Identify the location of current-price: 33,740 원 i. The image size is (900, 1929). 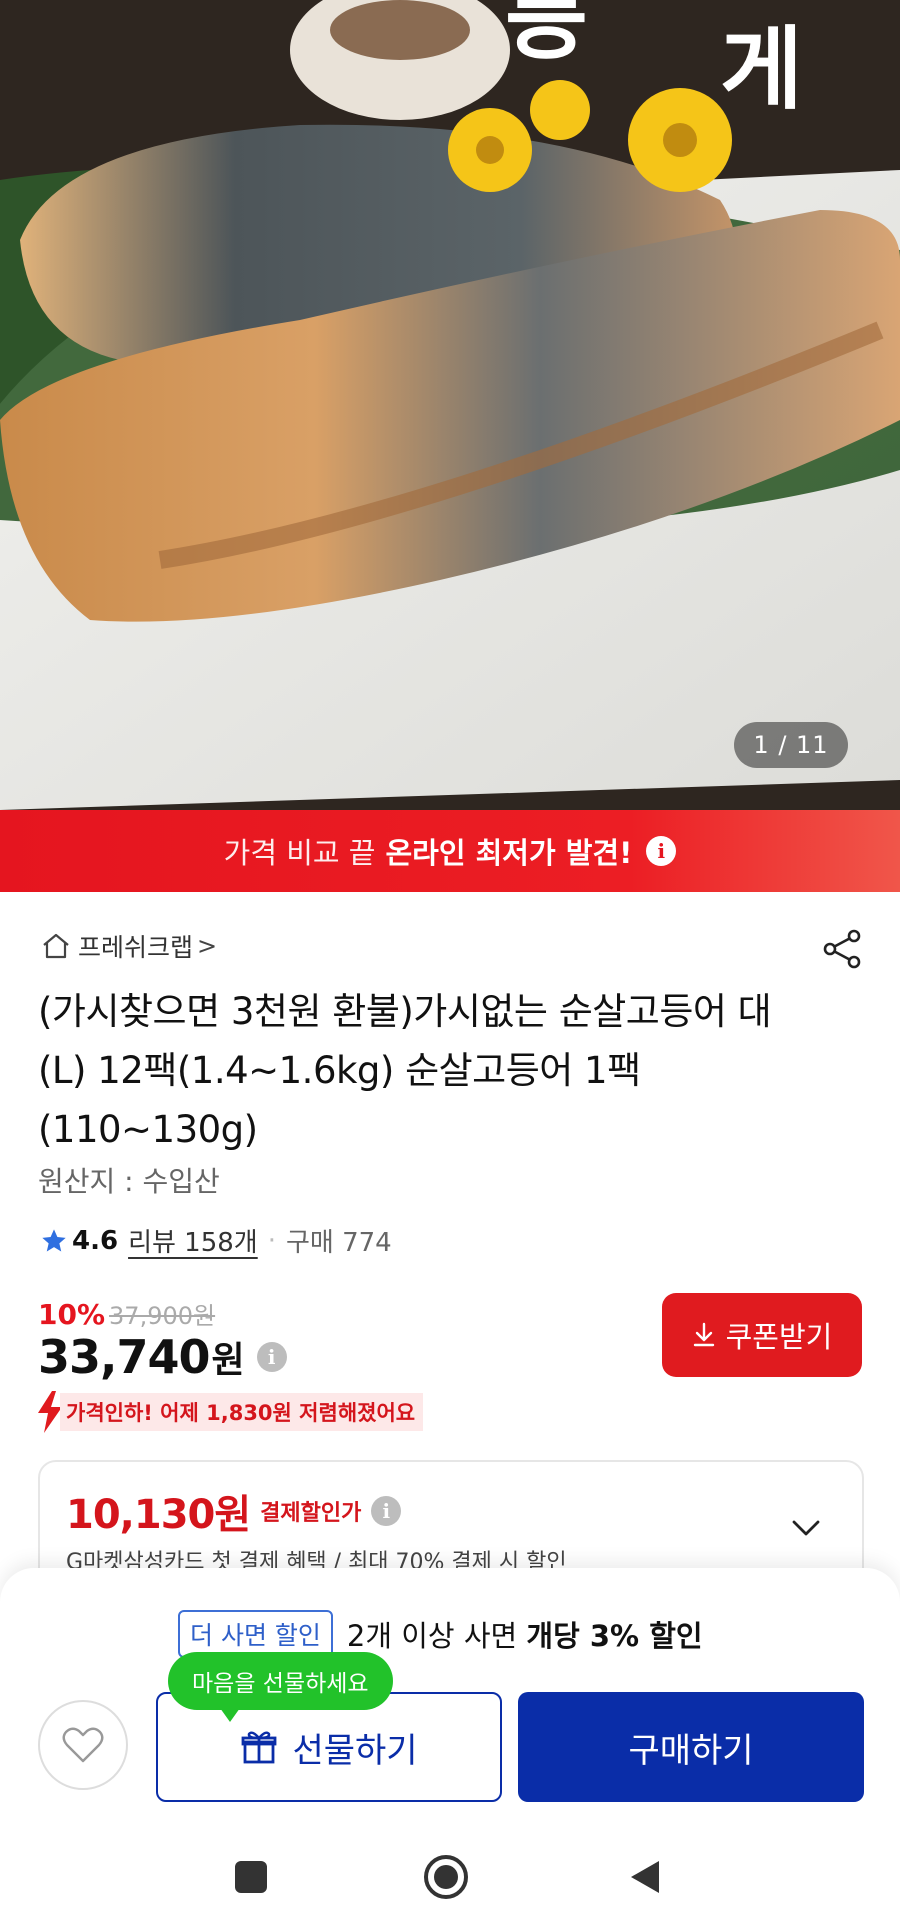
(162, 1357).